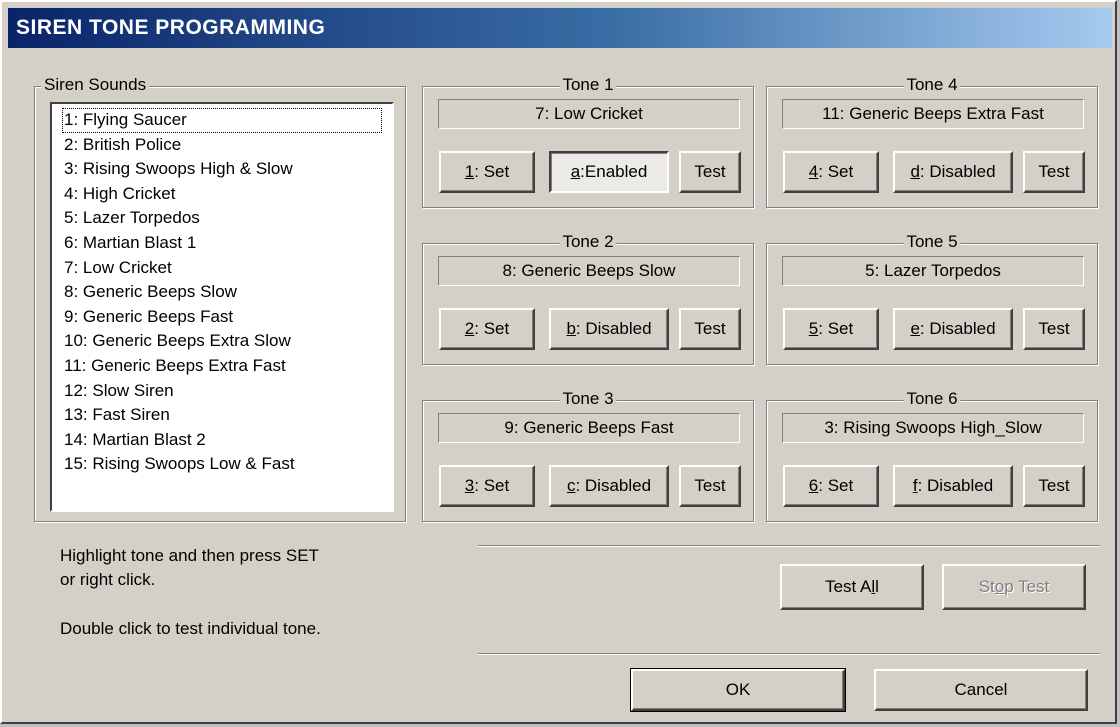  I want to click on siren-sound-item: 4: High Cricket, so click(227, 194).